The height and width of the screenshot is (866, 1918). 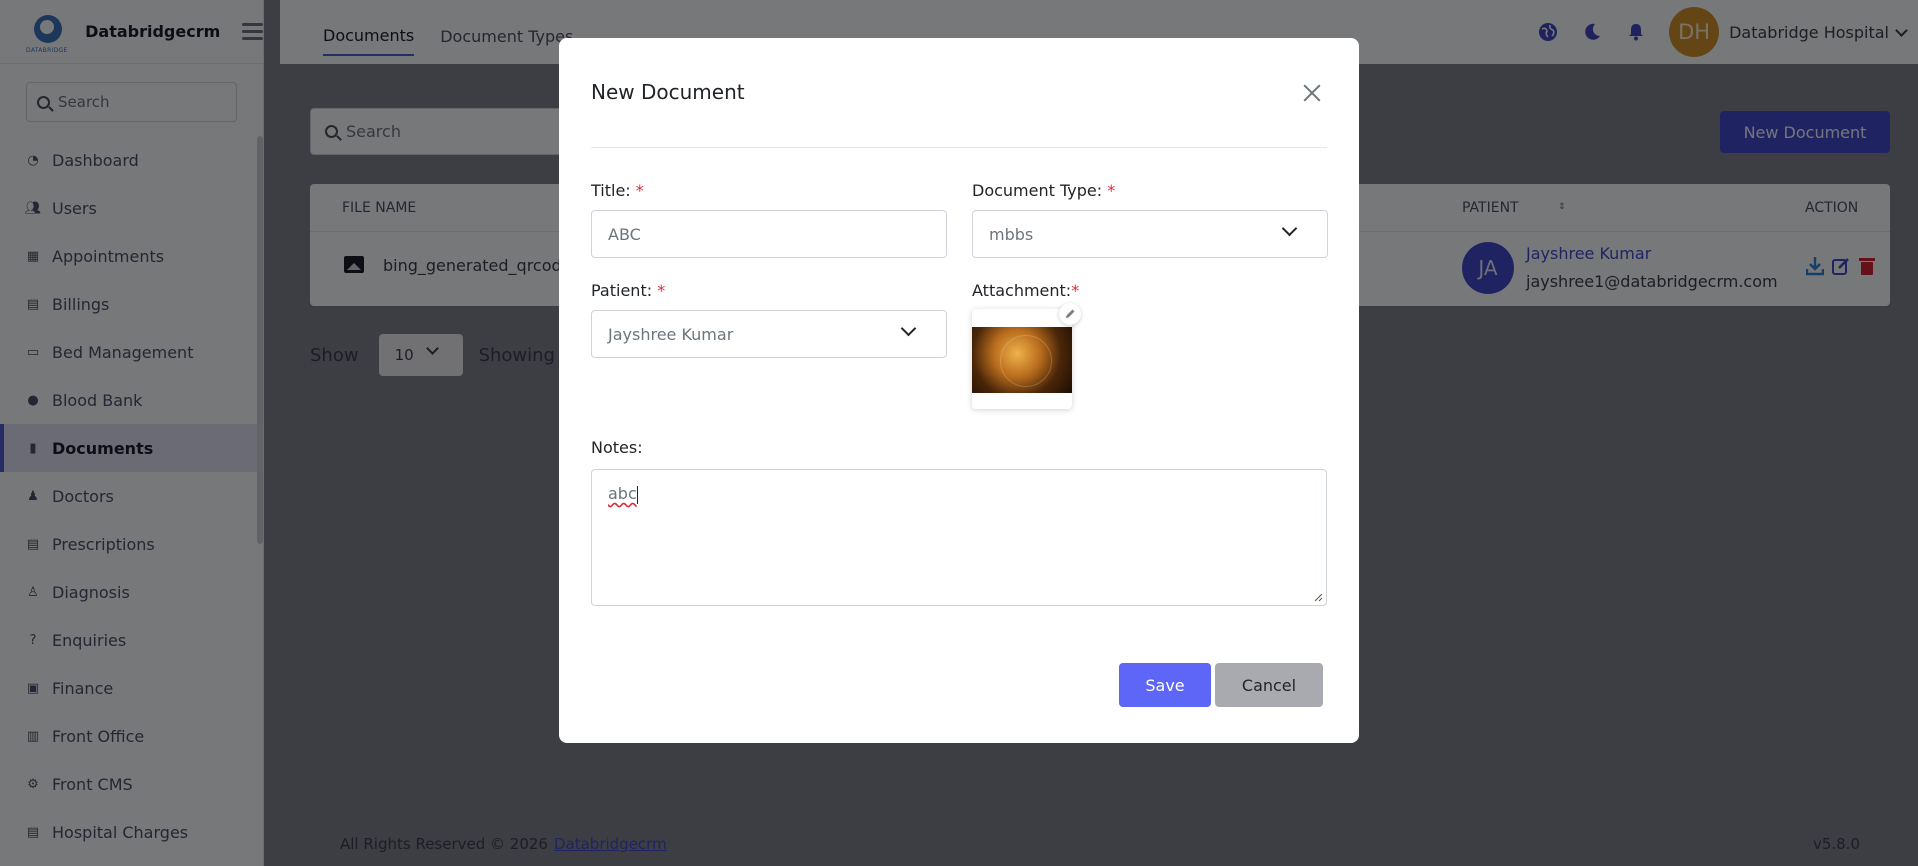 I want to click on modal-title: New Document, so click(x=668, y=92).